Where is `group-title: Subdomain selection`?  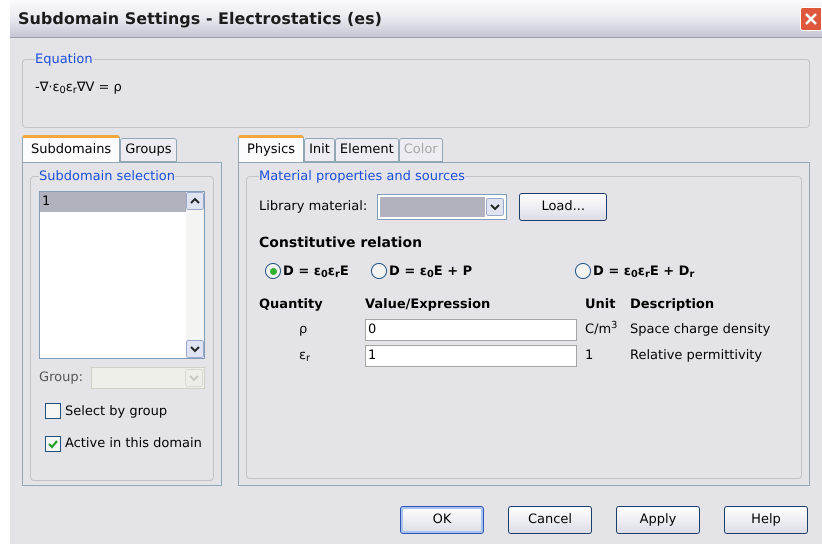 group-title: Subdomain selection is located at coordinates (107, 177).